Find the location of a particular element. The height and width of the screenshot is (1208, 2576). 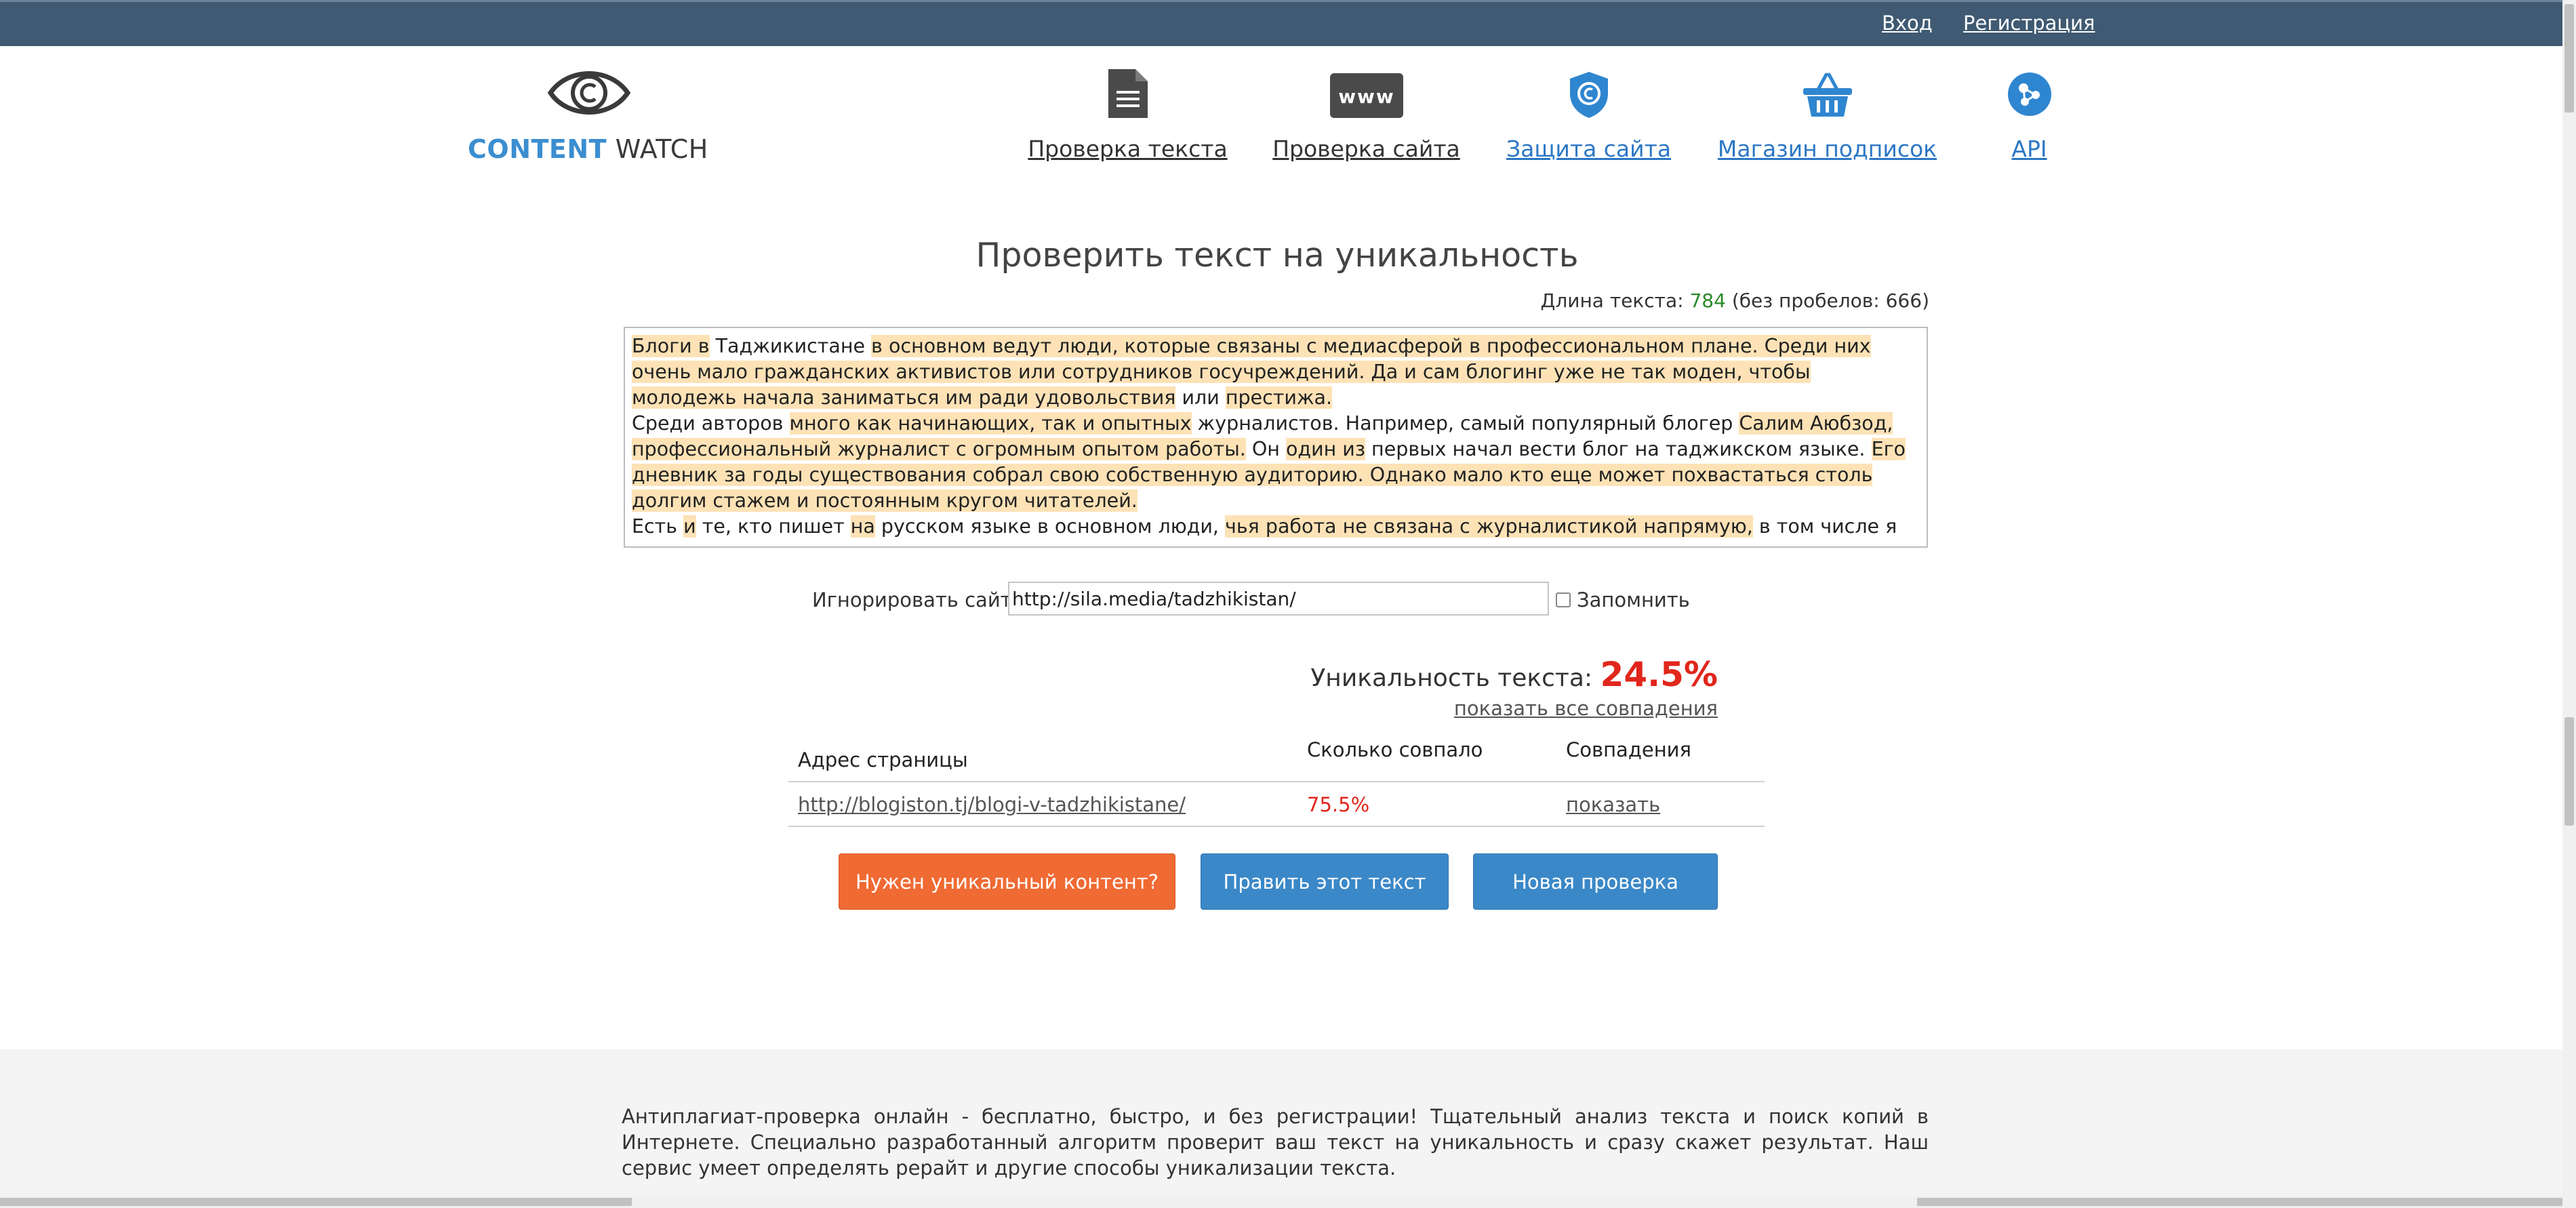

match-percent: 75.5% is located at coordinates (1338, 805).